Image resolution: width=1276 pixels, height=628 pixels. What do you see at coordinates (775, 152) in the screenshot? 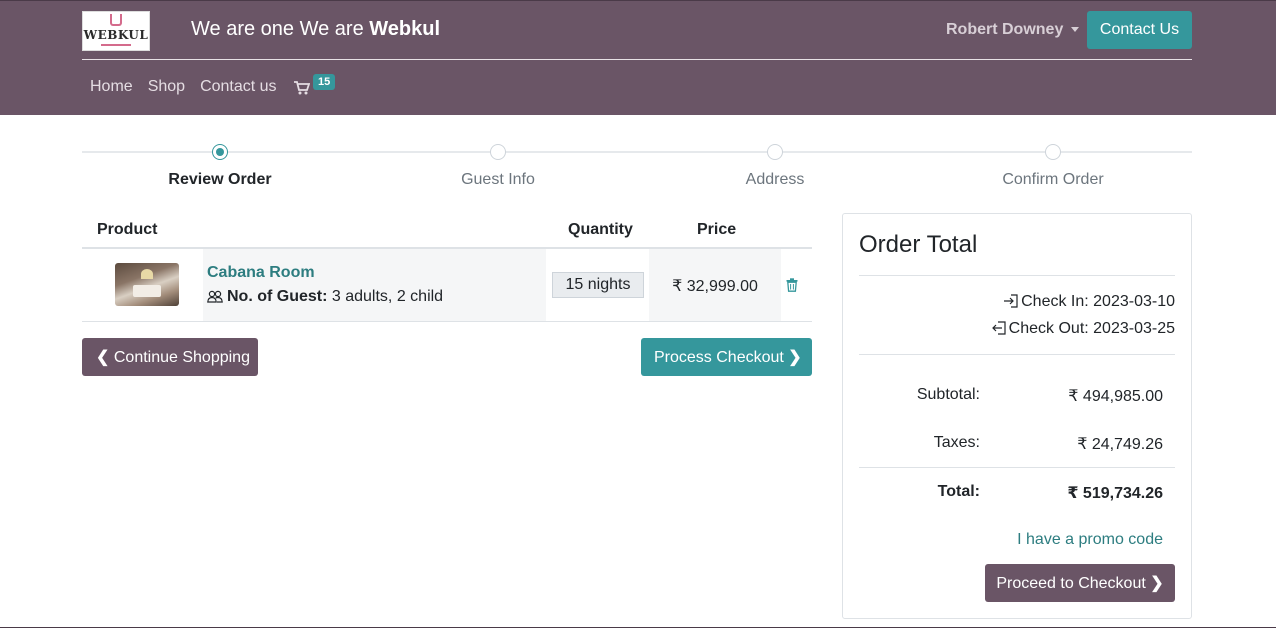
I see `step-dot-address` at bounding box center [775, 152].